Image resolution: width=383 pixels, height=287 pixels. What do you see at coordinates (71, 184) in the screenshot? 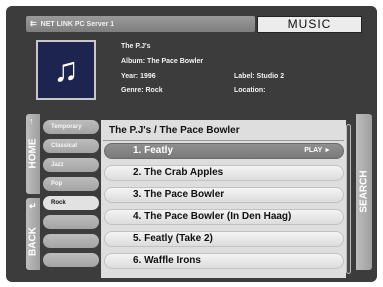
I see `genre-tab: Pop` at bounding box center [71, 184].